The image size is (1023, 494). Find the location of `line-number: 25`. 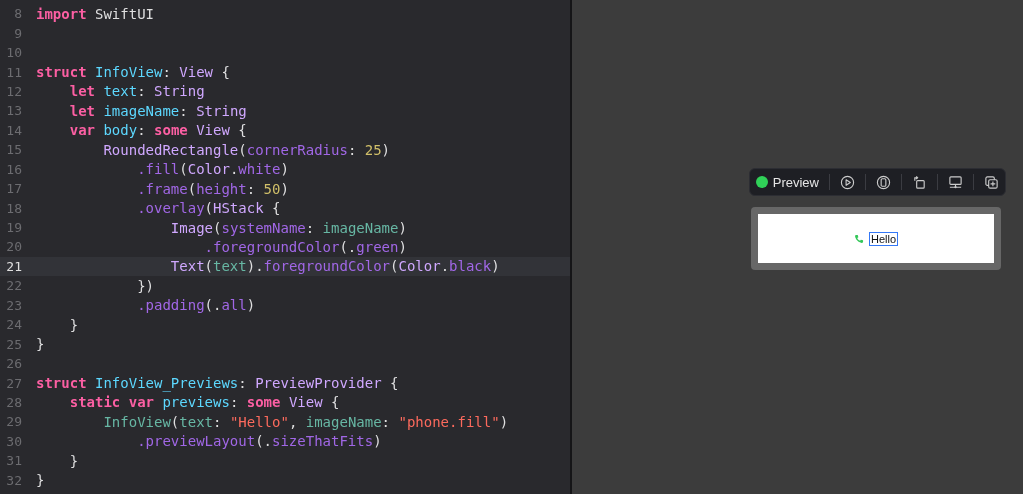

line-number: 25 is located at coordinates (13, 344).